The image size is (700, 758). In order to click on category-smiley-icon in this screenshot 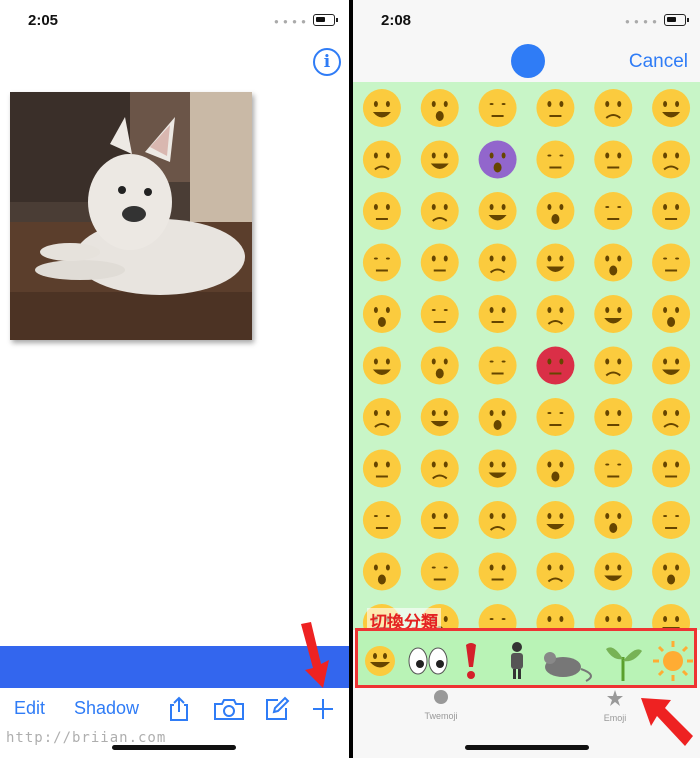, I will do `click(380, 661)`.